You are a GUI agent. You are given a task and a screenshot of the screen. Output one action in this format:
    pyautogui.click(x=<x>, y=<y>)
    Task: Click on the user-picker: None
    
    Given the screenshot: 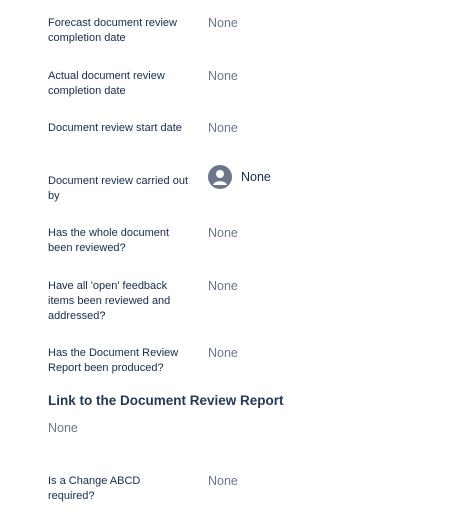 What is the action you would take?
    pyautogui.click(x=239, y=177)
    